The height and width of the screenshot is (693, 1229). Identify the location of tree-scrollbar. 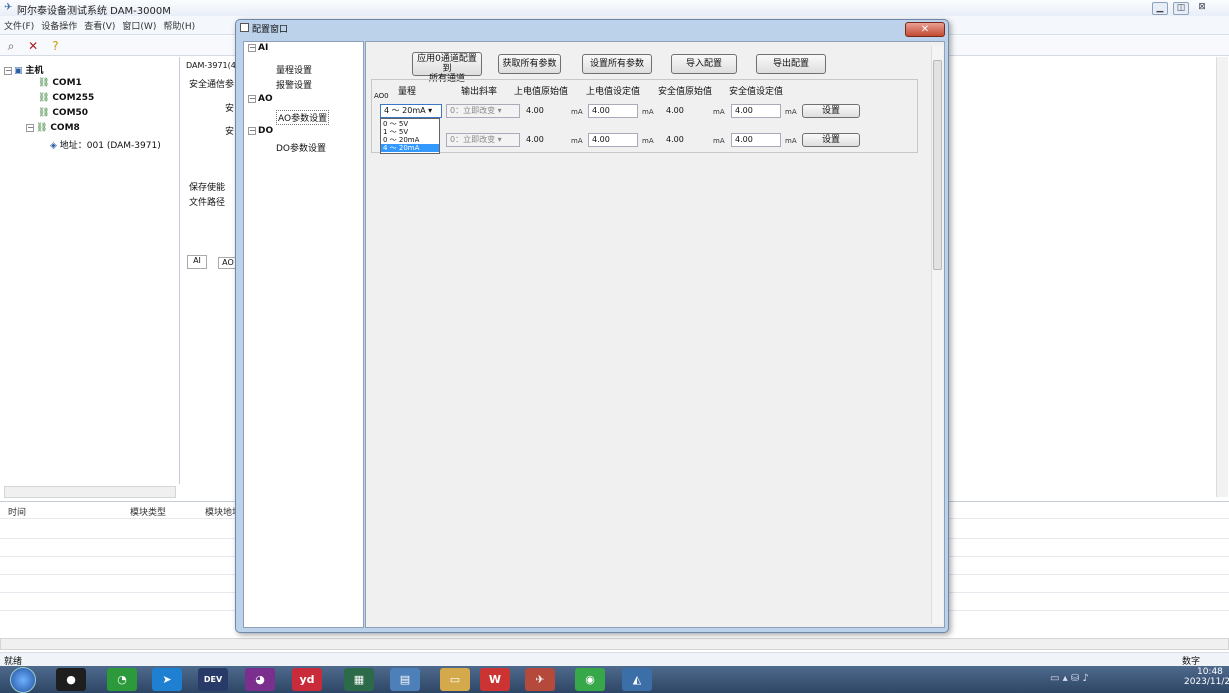
(90, 492).